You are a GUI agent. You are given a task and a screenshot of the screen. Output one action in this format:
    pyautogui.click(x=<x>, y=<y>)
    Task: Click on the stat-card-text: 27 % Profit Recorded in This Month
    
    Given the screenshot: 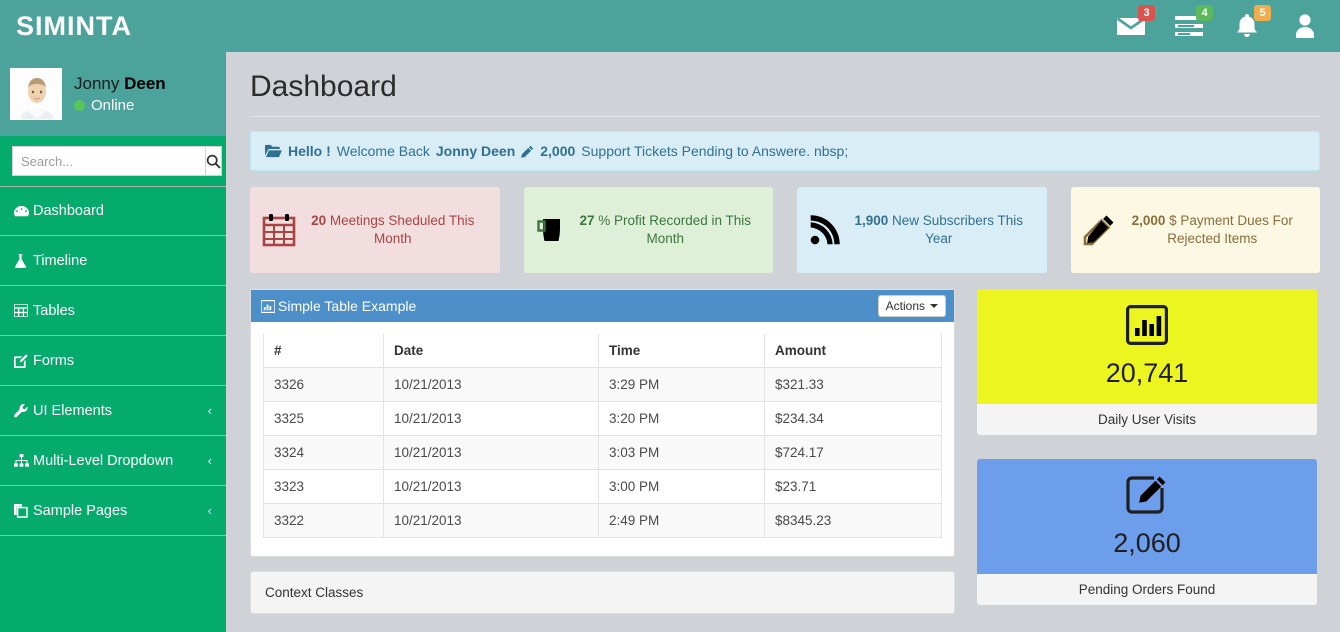 What is the action you would take?
    pyautogui.click(x=666, y=230)
    